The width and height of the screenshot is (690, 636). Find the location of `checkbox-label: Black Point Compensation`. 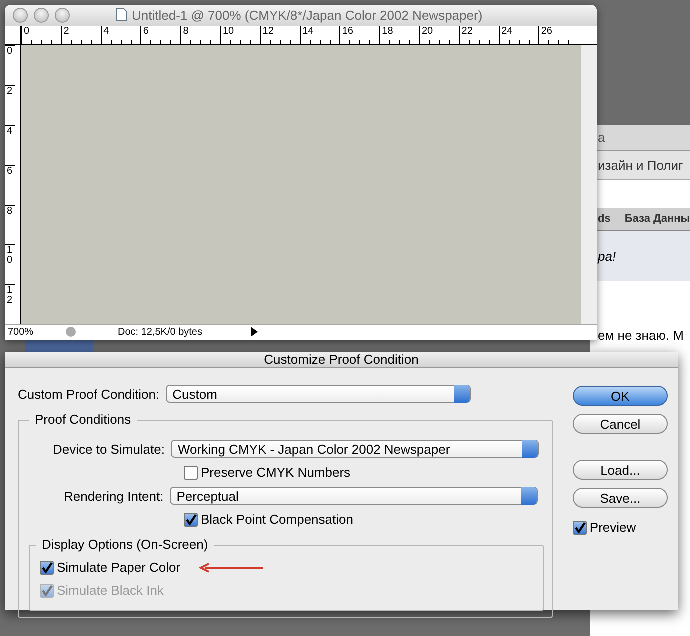

checkbox-label: Black Point Compensation is located at coordinates (277, 519).